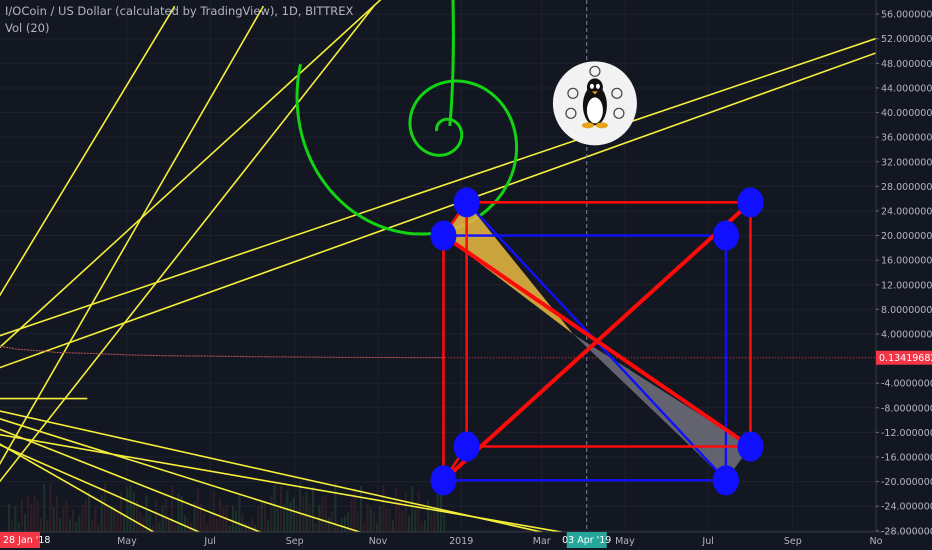 The width and height of the screenshot is (932, 550). What do you see at coordinates (378, 541) in the screenshot?
I see `time-tick-label: Nov` at bounding box center [378, 541].